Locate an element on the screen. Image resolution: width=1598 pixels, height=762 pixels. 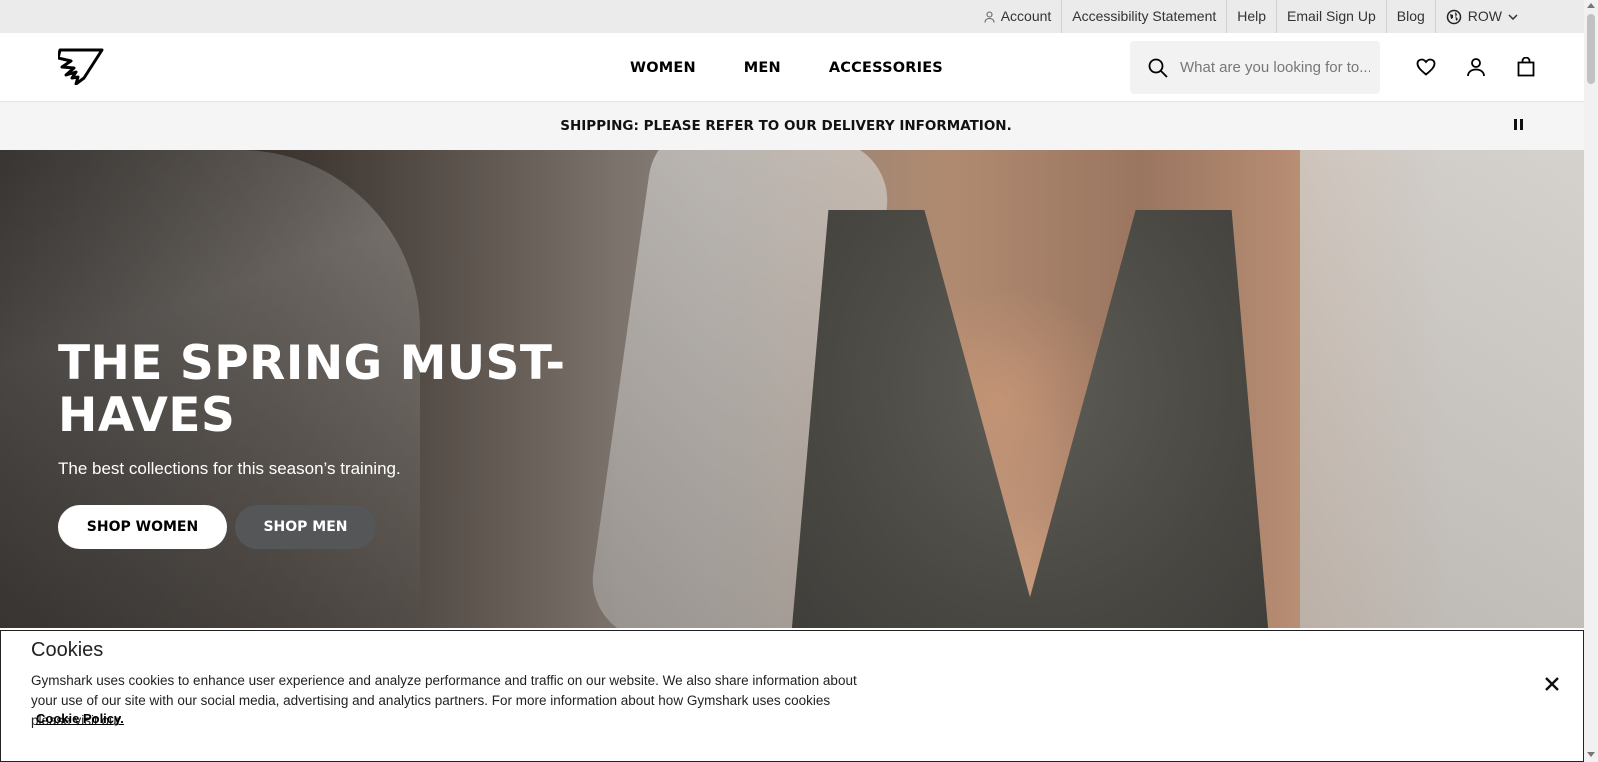
region-selector: ROW is located at coordinates (1482, 16).